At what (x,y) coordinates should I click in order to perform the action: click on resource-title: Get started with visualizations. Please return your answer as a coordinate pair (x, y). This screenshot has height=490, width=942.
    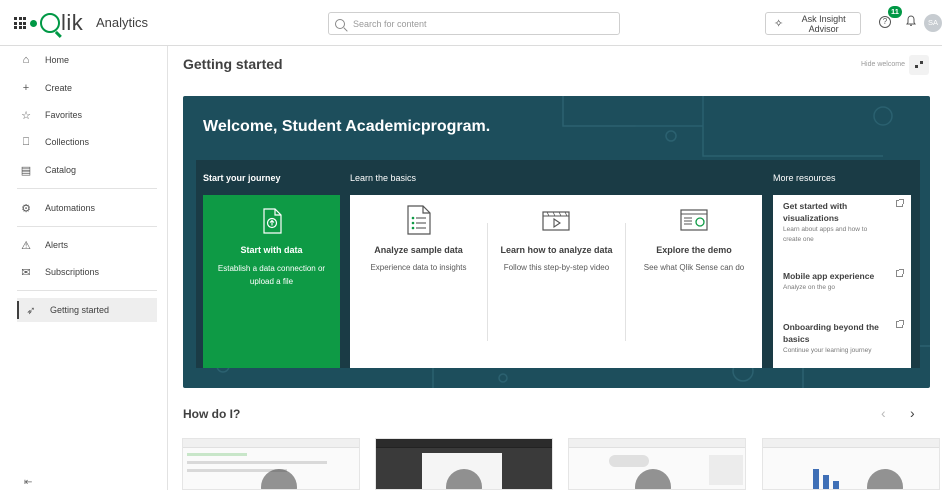
    Looking at the image, I should click on (815, 212).